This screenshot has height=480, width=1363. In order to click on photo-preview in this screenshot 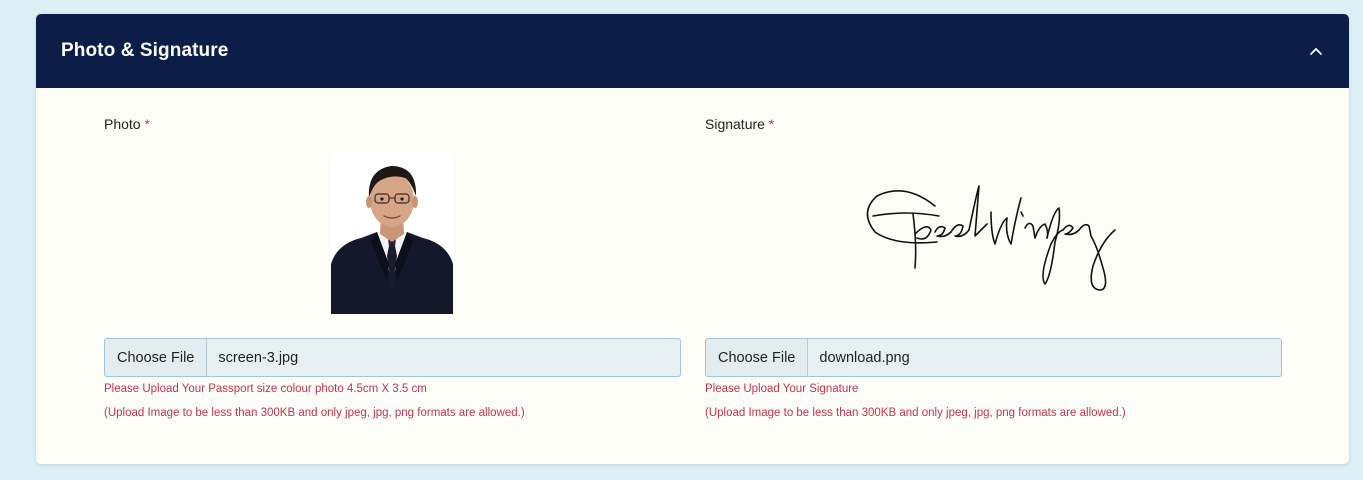, I will do `click(392, 233)`.